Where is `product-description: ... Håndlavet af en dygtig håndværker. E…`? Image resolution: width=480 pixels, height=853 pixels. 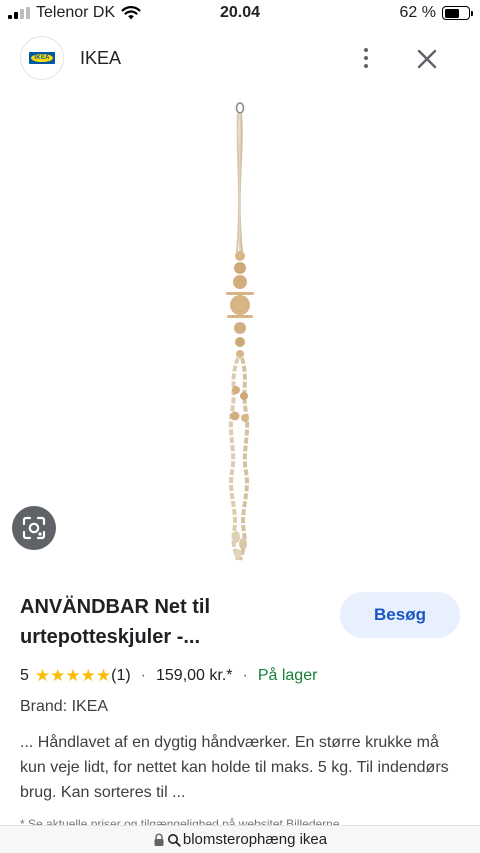
product-description: ... Håndlavet af en dygtig håndværker. E… is located at coordinates (234, 767).